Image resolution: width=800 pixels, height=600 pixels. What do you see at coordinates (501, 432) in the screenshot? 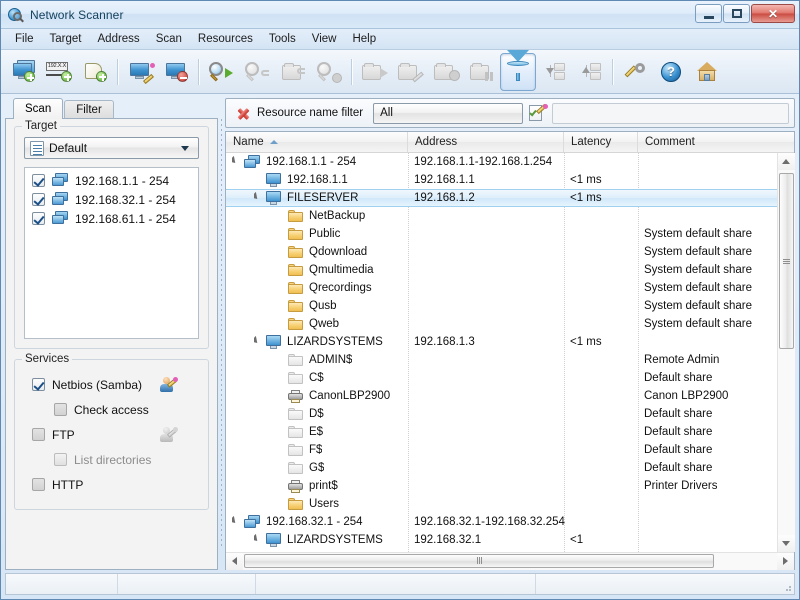
I see `table-row: E$ Default share` at bounding box center [501, 432].